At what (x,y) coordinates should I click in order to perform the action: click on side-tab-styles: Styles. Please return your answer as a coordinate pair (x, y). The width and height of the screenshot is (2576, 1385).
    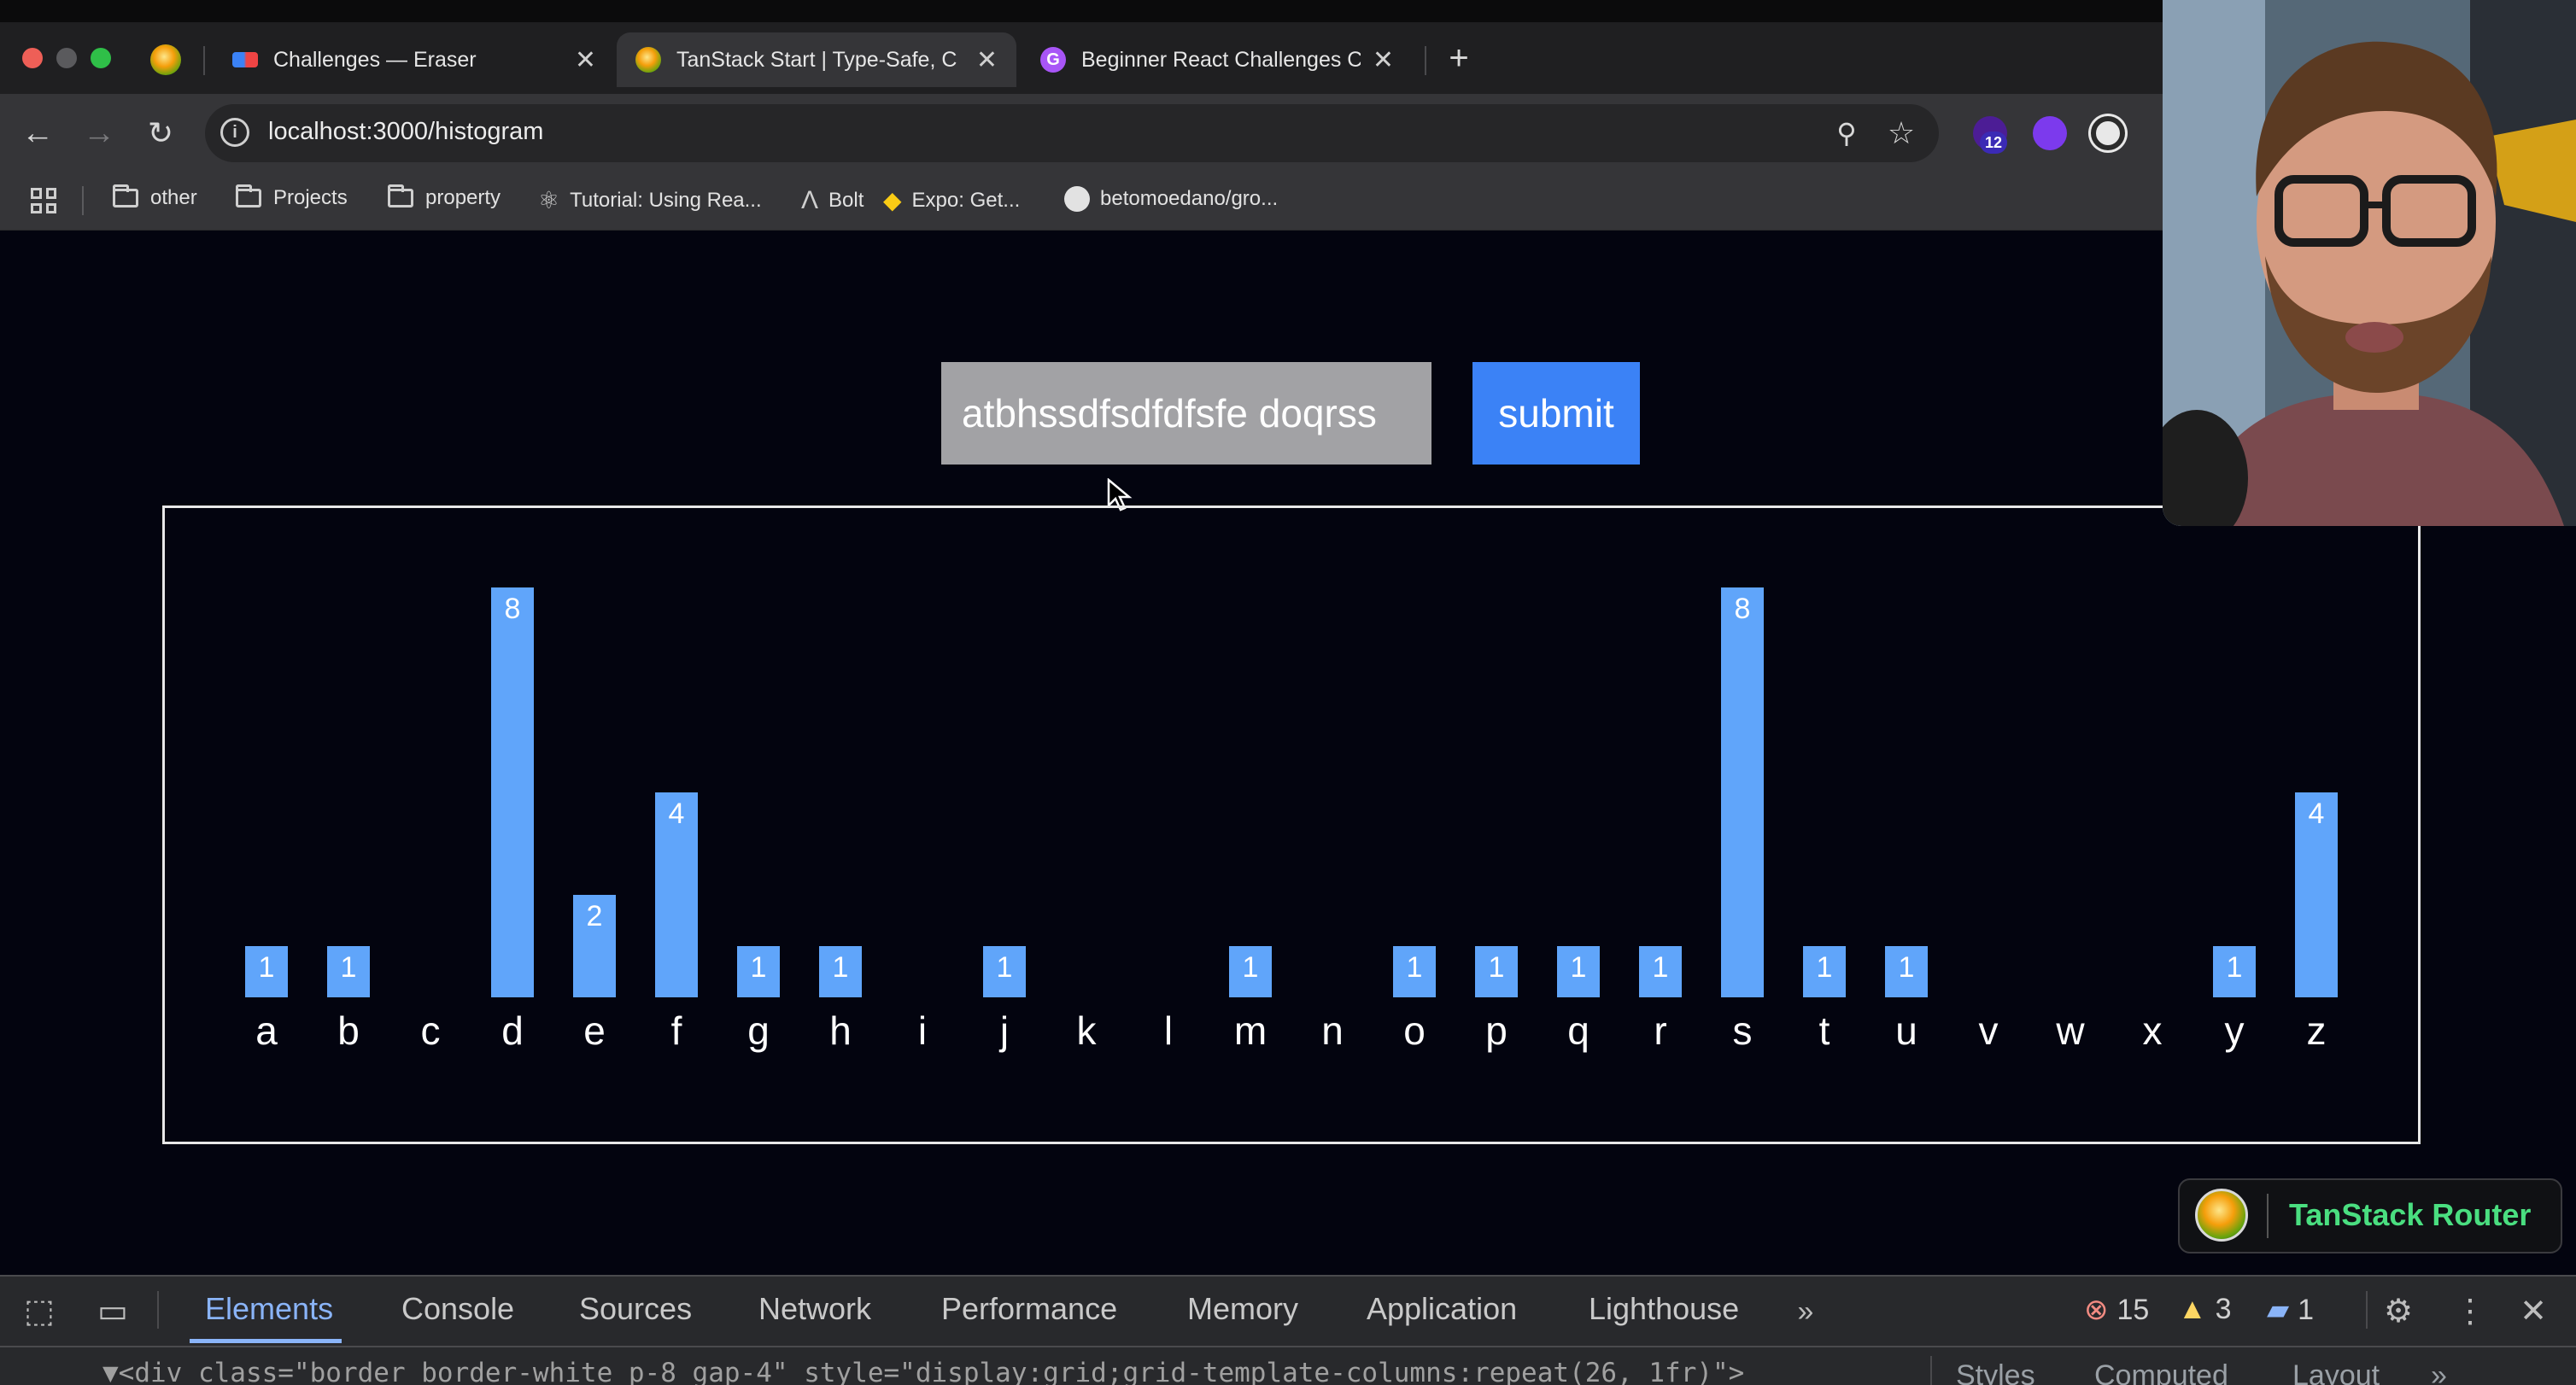
    Looking at the image, I should click on (1995, 1372).